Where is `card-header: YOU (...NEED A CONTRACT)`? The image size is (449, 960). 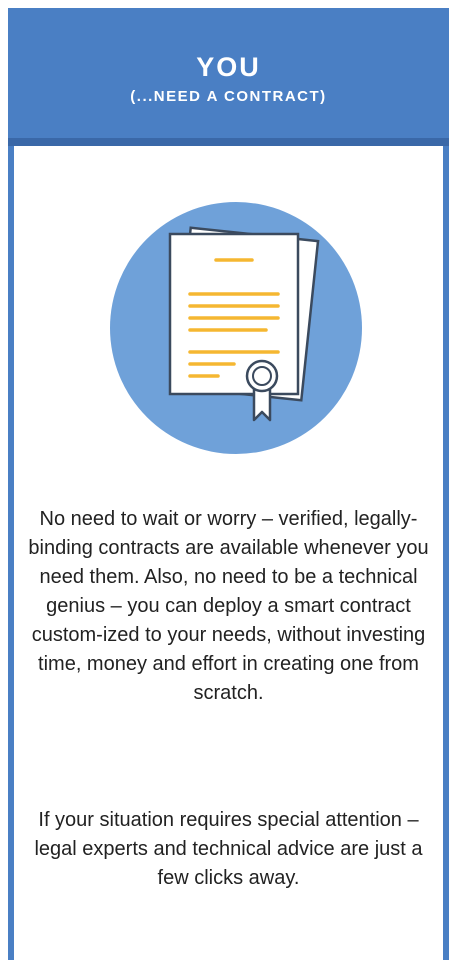
card-header: YOU (...NEED A CONTRACT) is located at coordinates (228, 77).